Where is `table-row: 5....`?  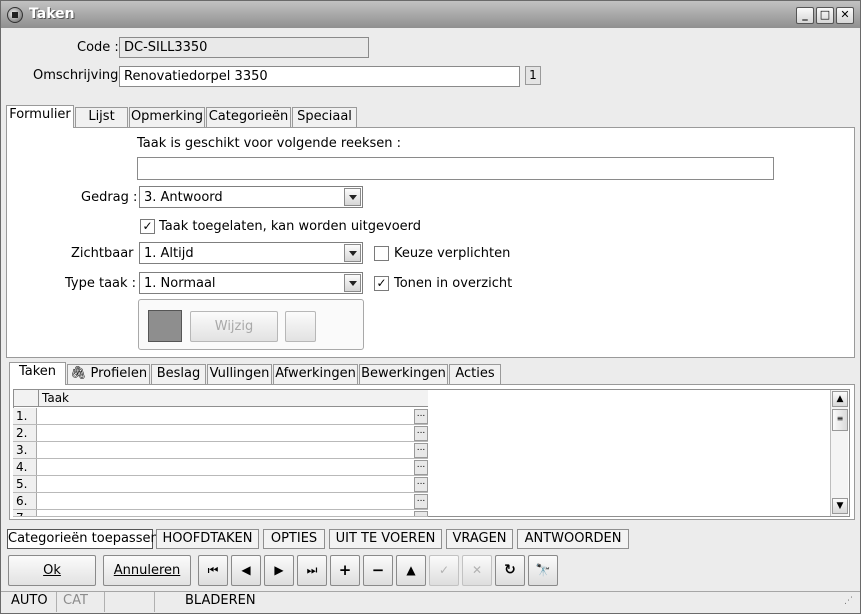 table-row: 5.... is located at coordinates (220, 484).